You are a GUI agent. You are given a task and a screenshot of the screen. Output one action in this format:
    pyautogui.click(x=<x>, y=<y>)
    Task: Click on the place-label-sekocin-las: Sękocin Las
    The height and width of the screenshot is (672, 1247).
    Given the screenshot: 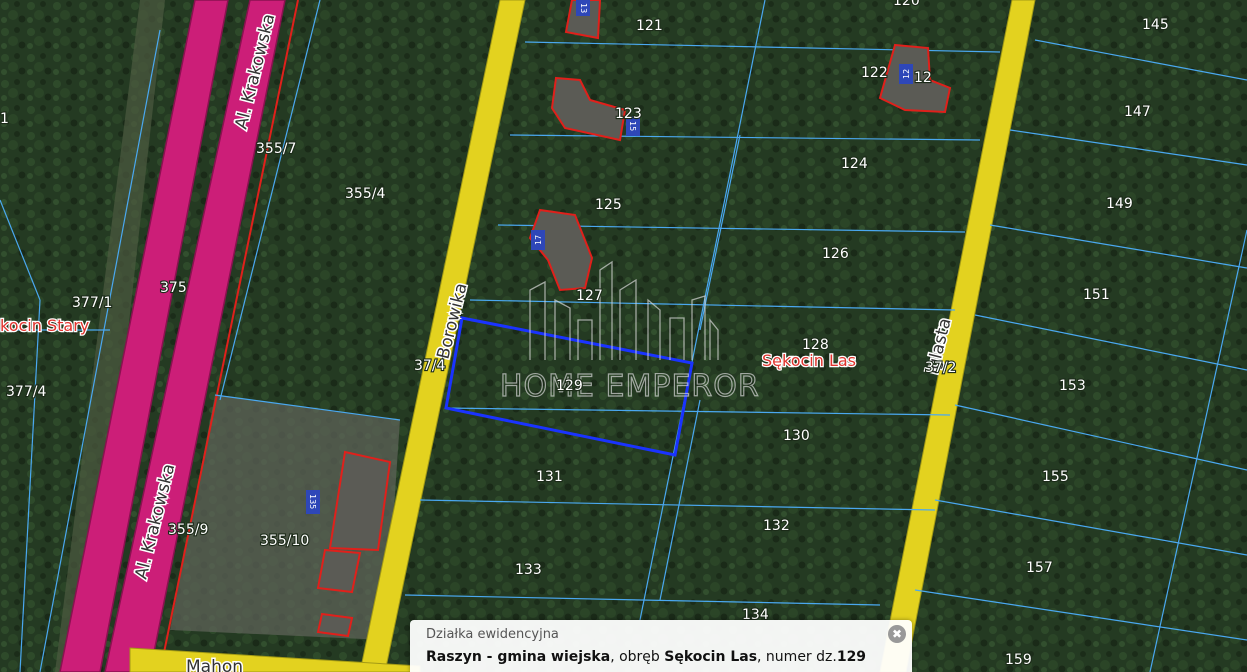 What is the action you would take?
    pyautogui.click(x=809, y=360)
    